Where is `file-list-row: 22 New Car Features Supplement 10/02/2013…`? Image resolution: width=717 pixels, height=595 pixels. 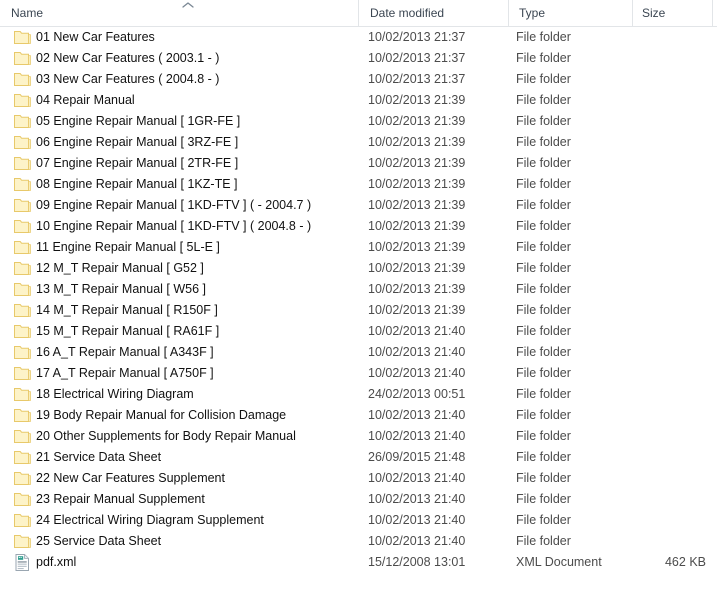
file-list-row: 22 New Car Features Supplement 10/02/2013… is located at coordinates (358, 478).